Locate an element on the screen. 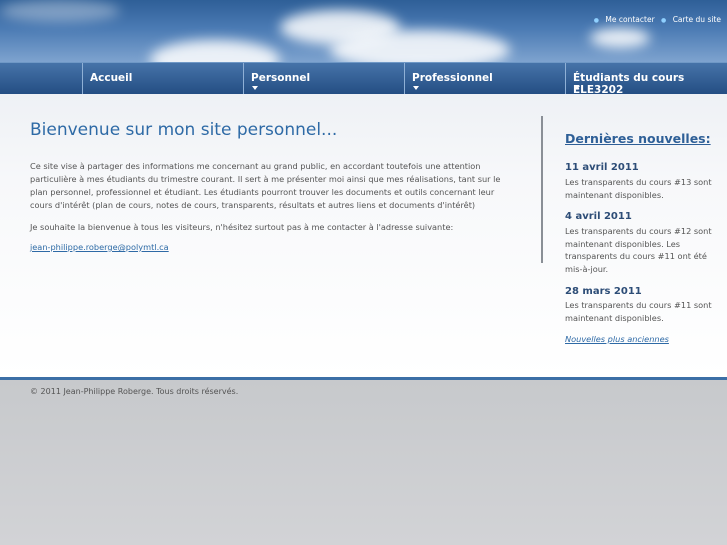  email-link: jean-philippe.roberge@polymtl.ca is located at coordinates (99, 247).